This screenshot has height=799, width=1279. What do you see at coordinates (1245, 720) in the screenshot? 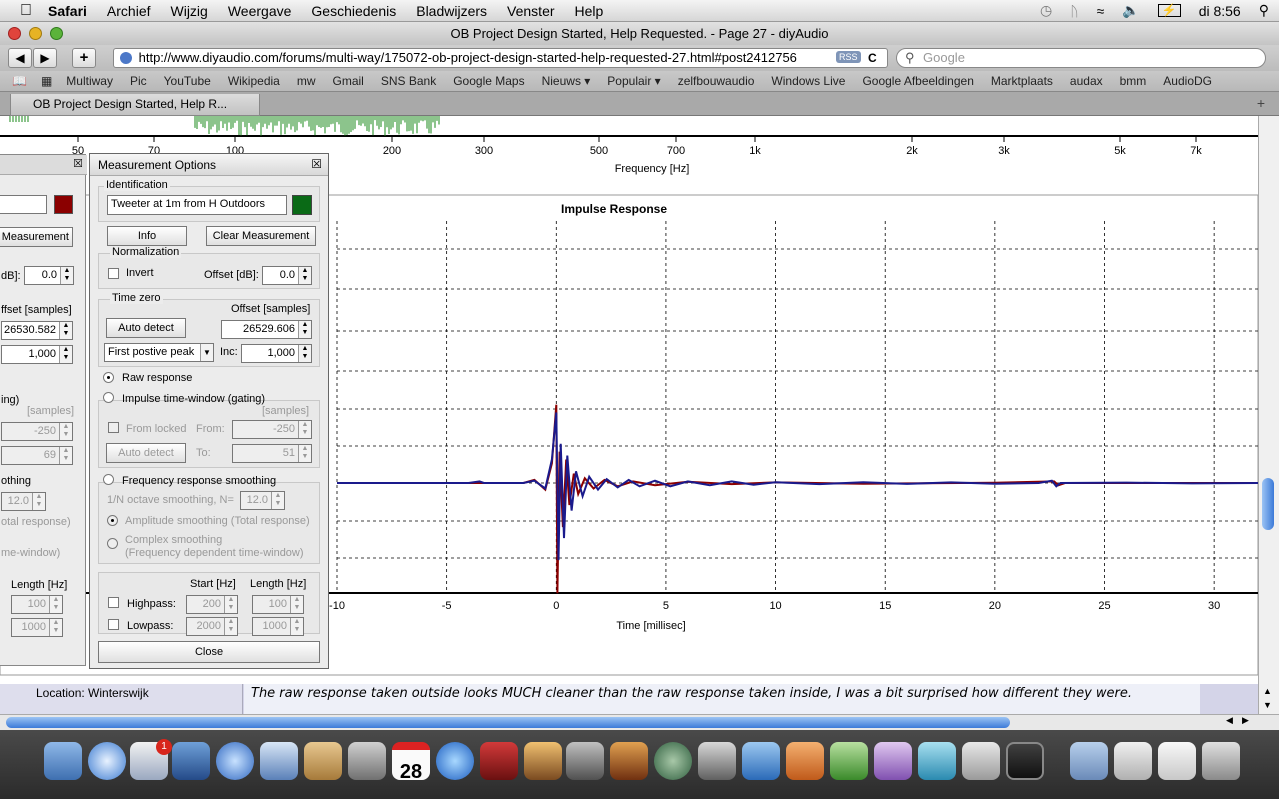
I see `scroll-right-icon: ▶` at bounding box center [1245, 720].